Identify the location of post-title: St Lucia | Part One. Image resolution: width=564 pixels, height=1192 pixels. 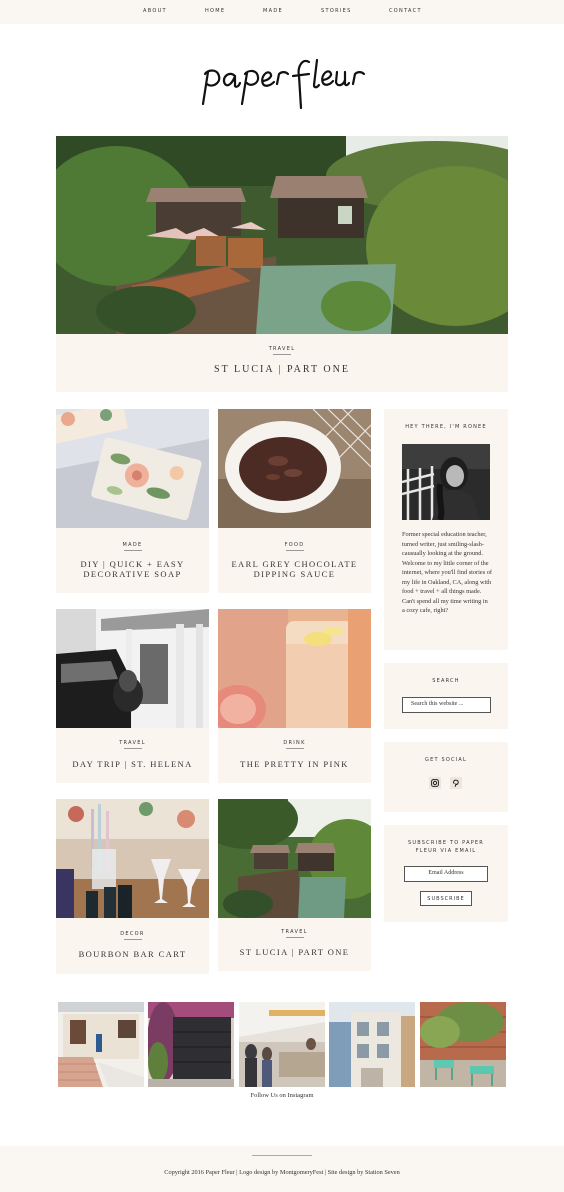
(294, 952).